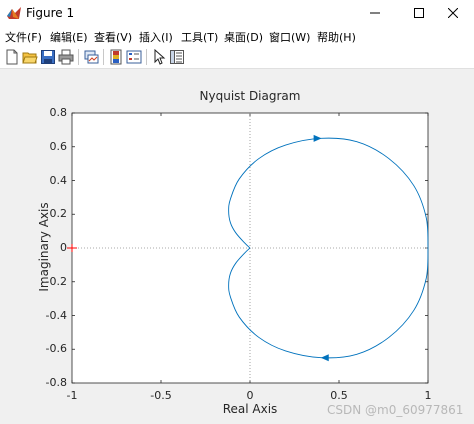  Describe the element at coordinates (63, 247) in the screenshot. I see `y-tick-label: 0` at that location.